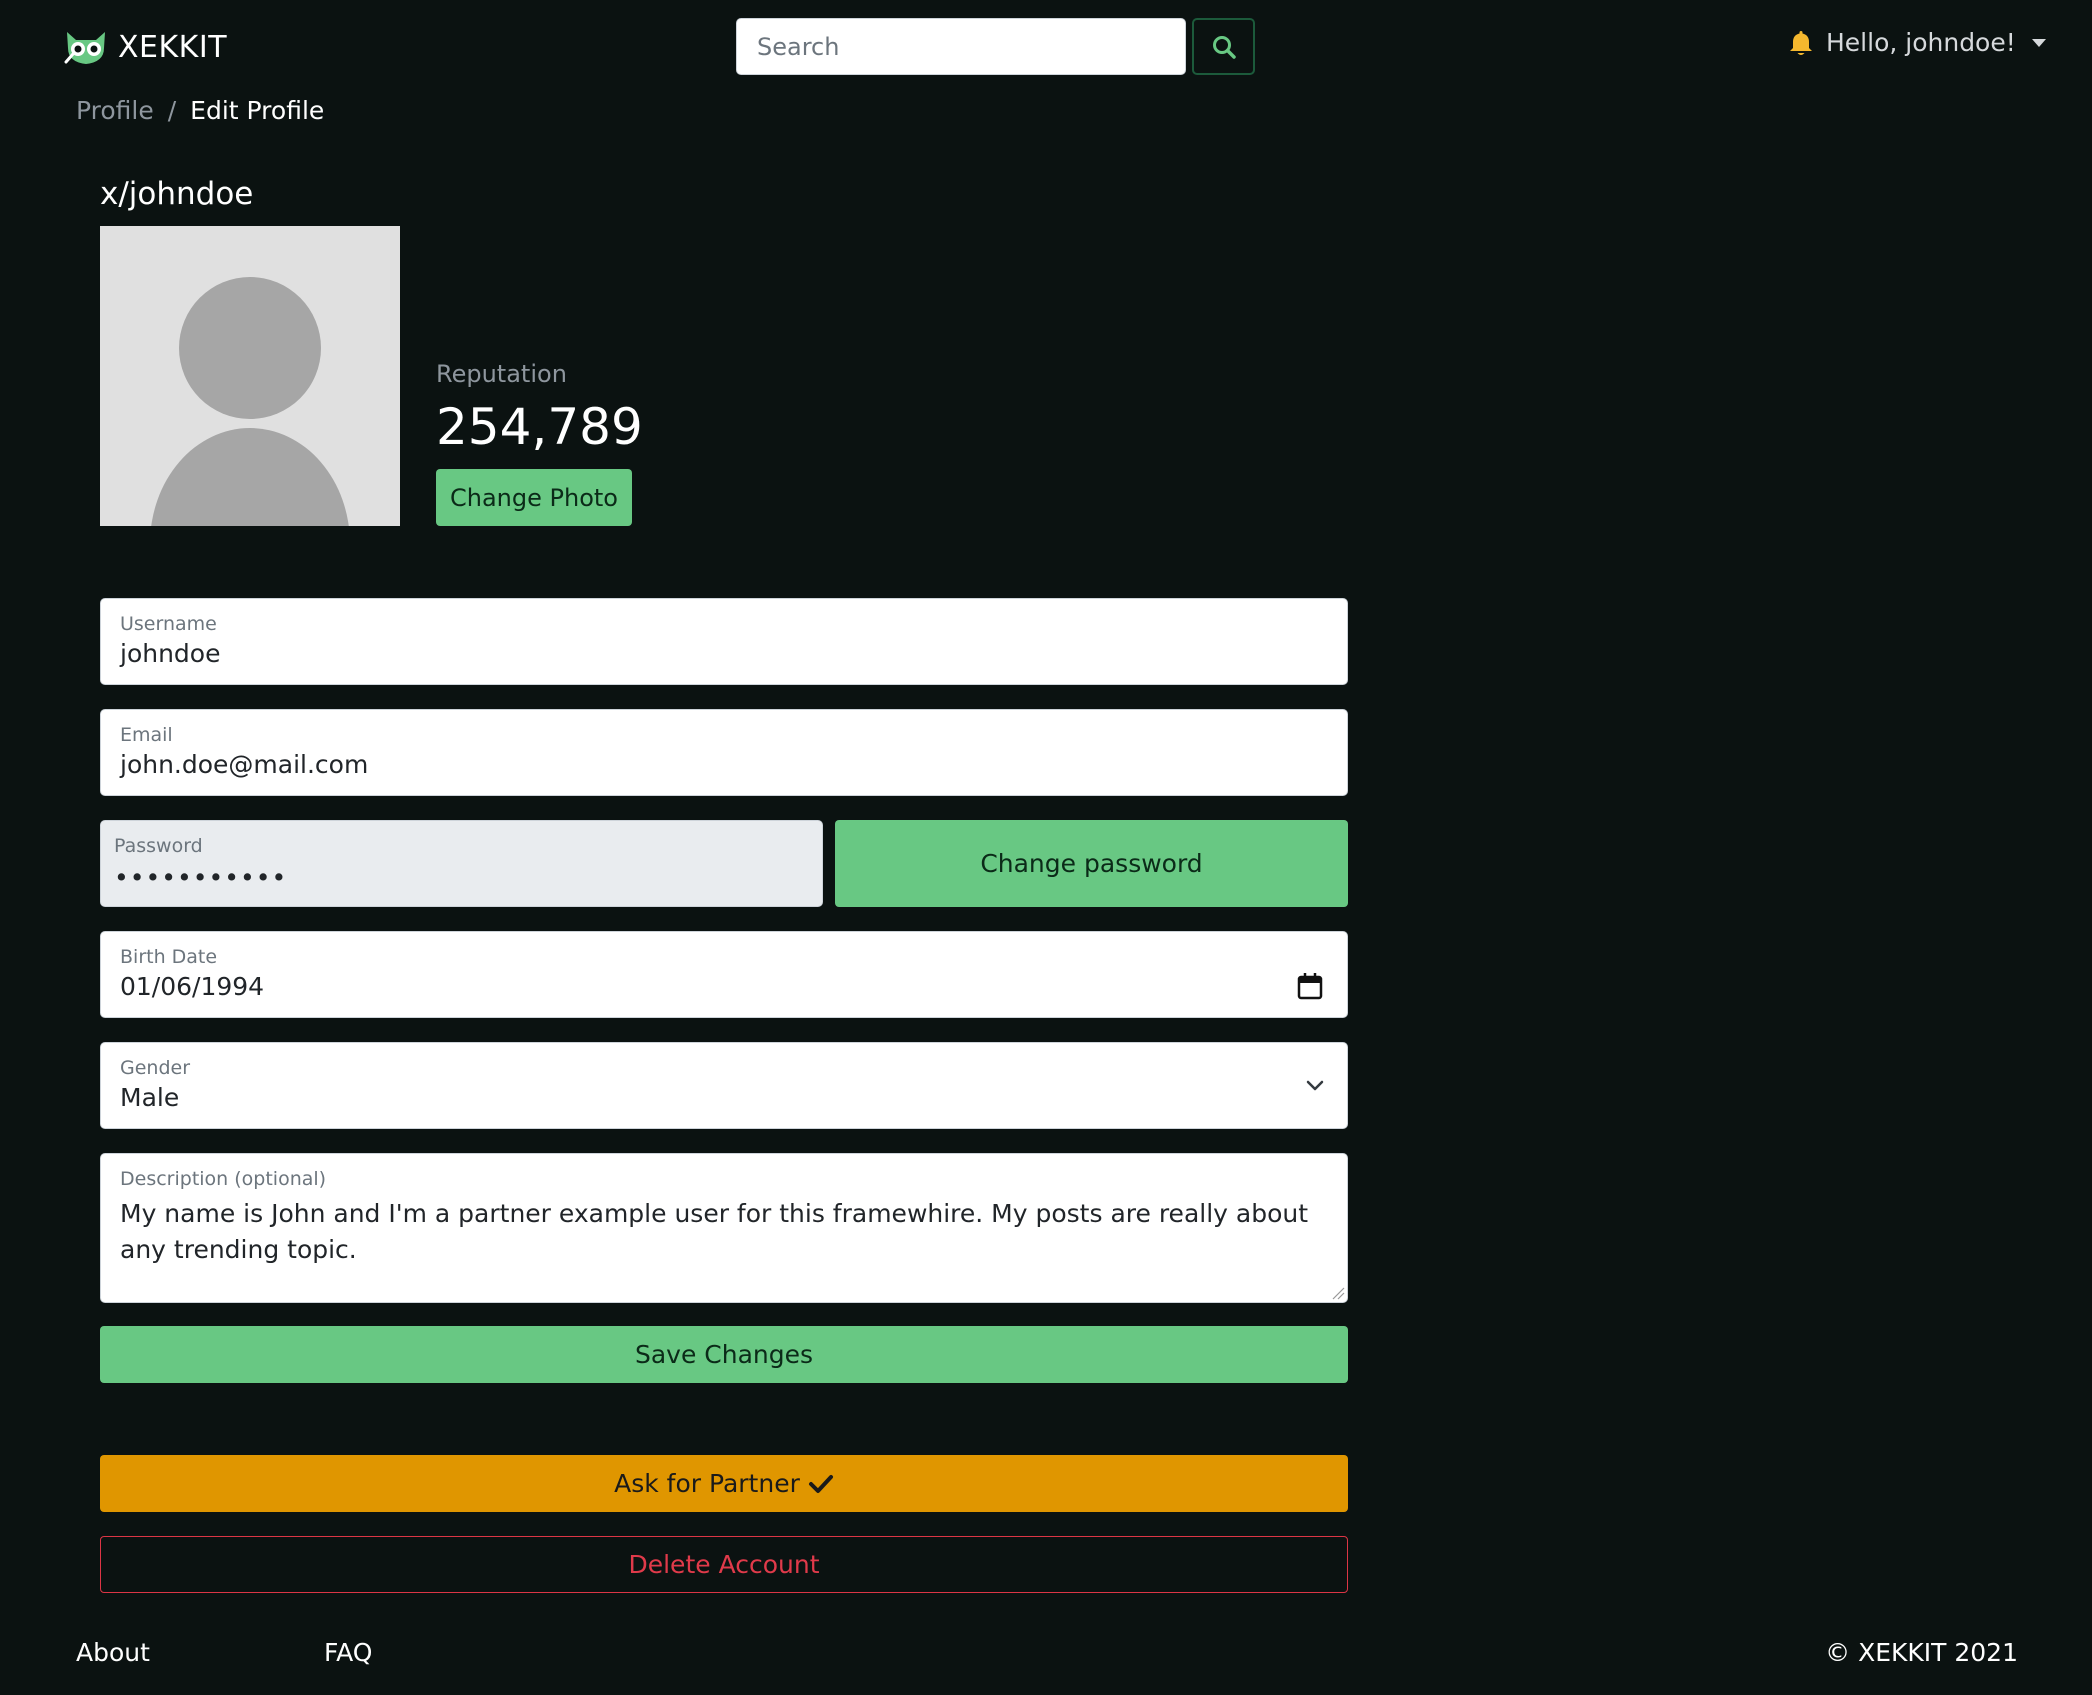 The height and width of the screenshot is (1695, 2092). What do you see at coordinates (84, 48) in the screenshot?
I see `owl-logo-icon` at bounding box center [84, 48].